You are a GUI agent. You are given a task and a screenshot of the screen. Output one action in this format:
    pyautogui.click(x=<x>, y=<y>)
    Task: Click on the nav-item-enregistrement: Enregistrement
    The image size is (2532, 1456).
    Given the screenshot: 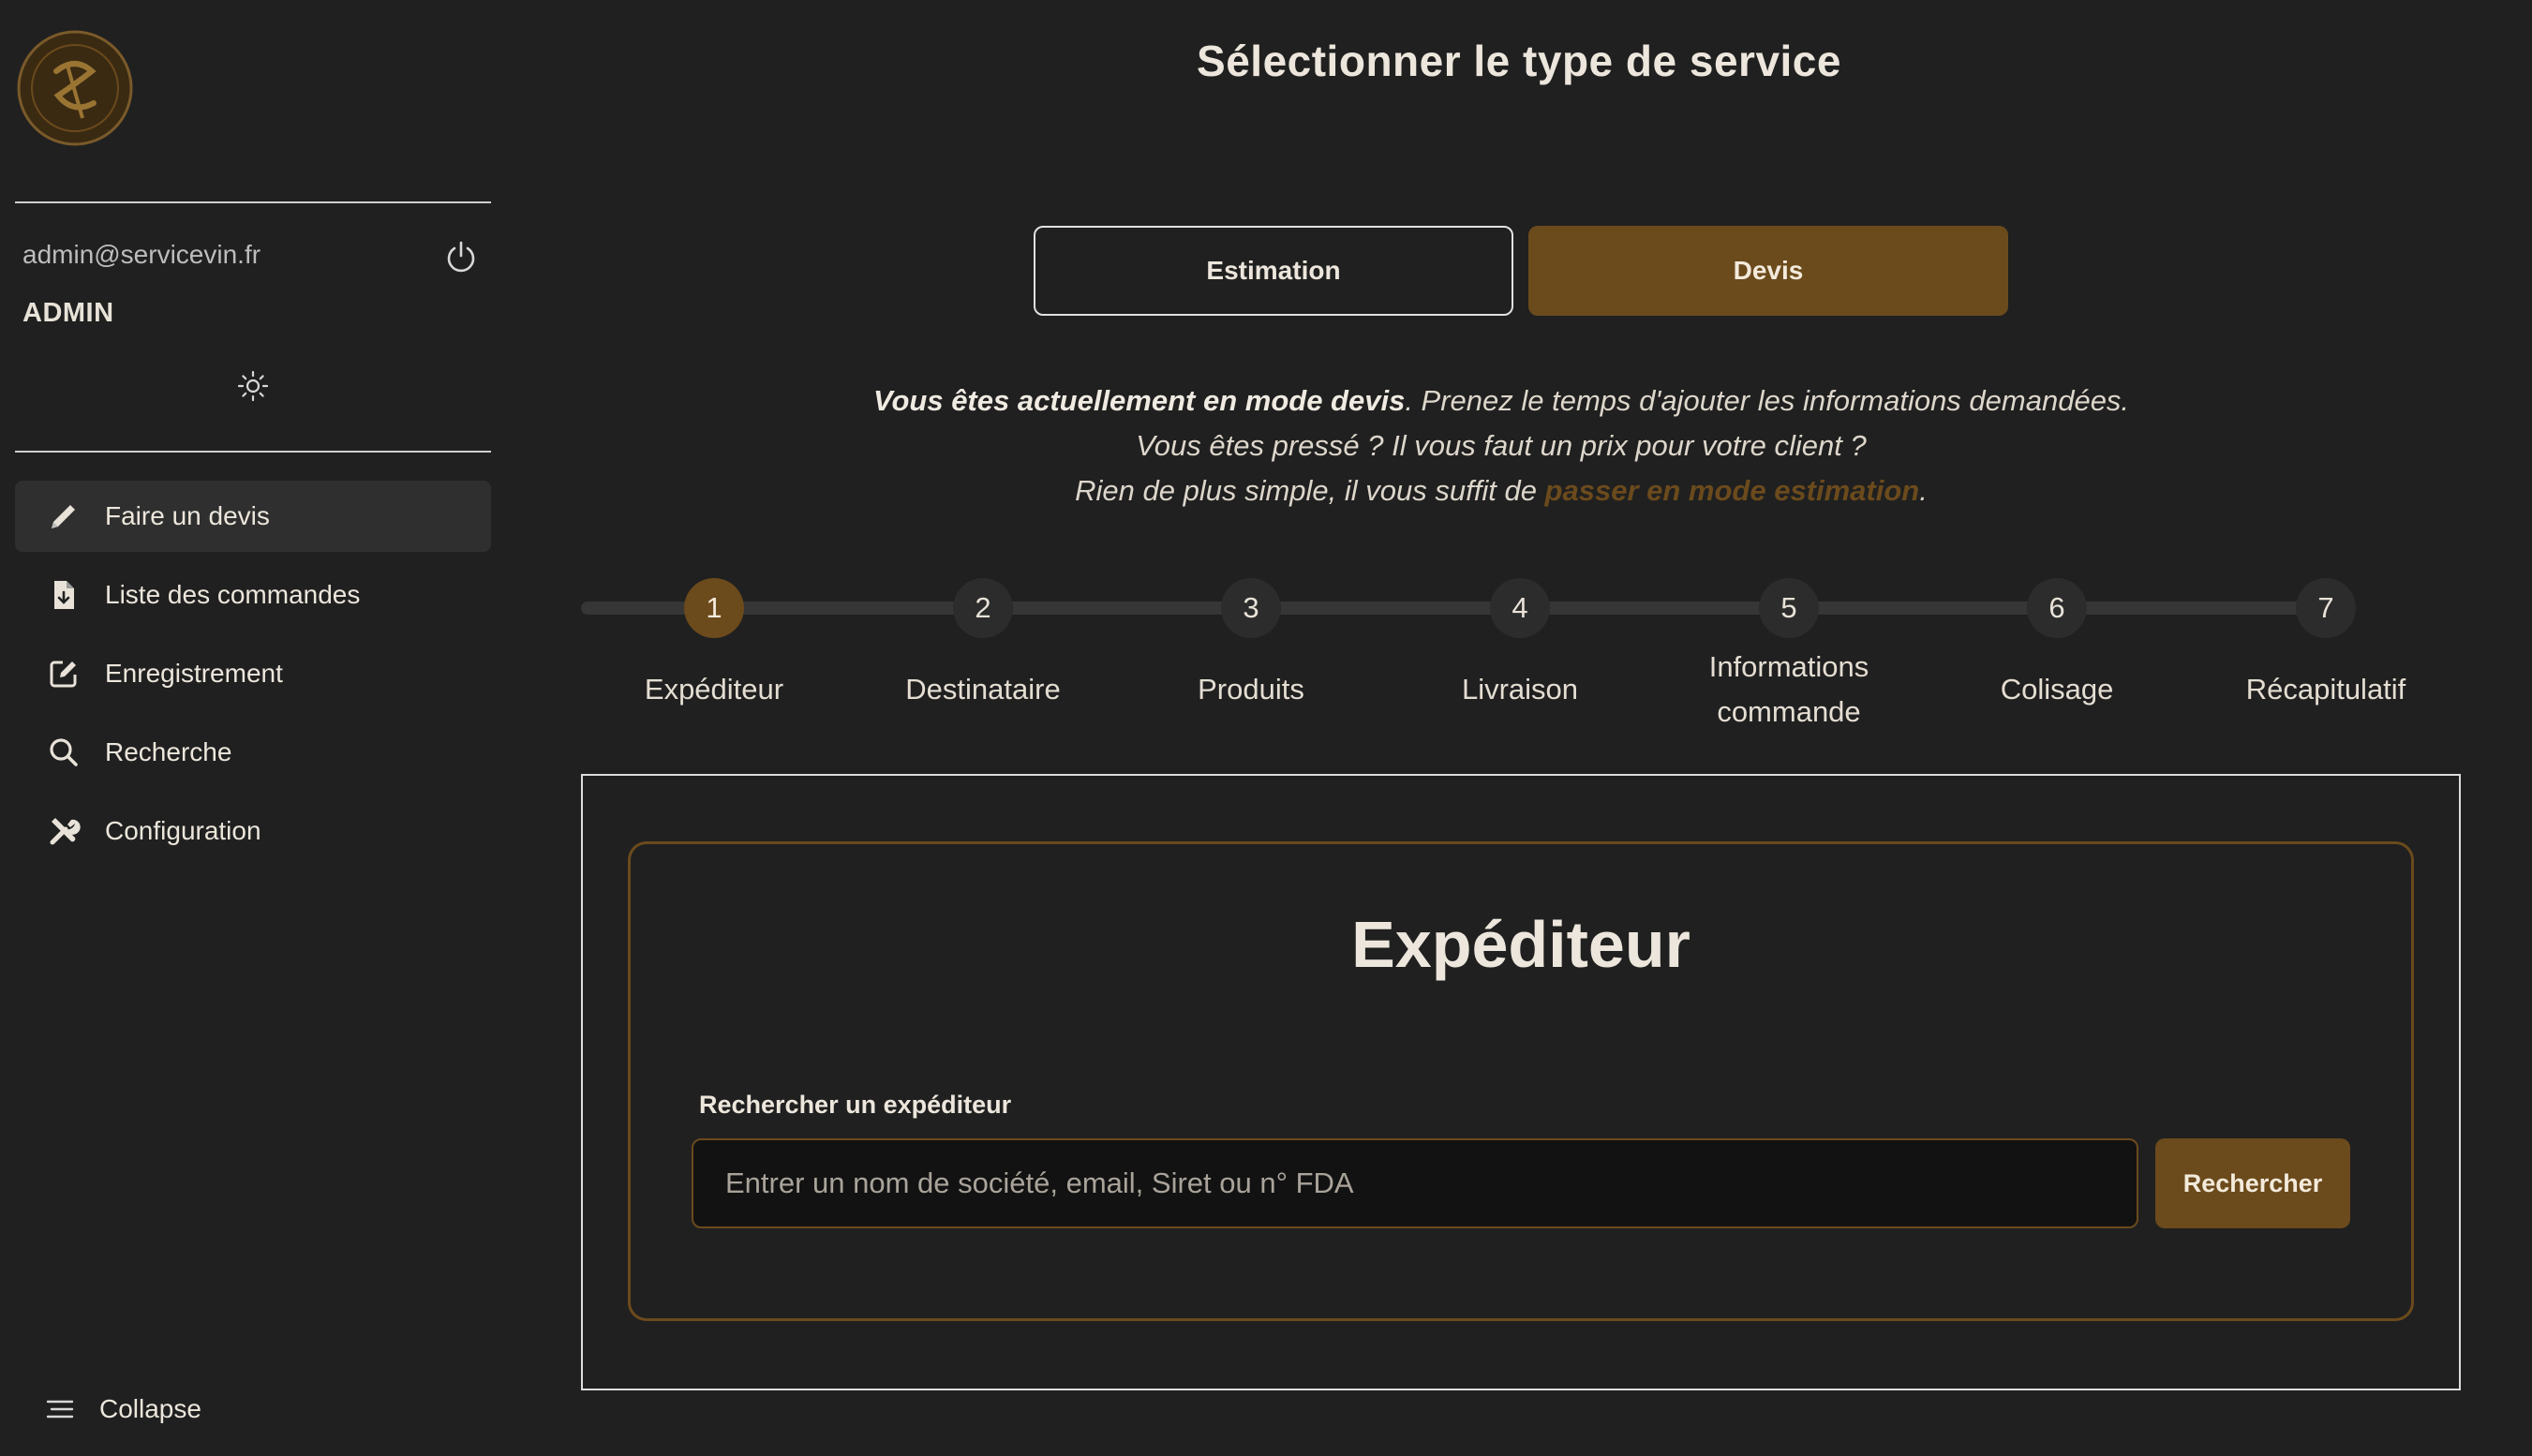 What is the action you would take?
    pyautogui.click(x=253, y=673)
    